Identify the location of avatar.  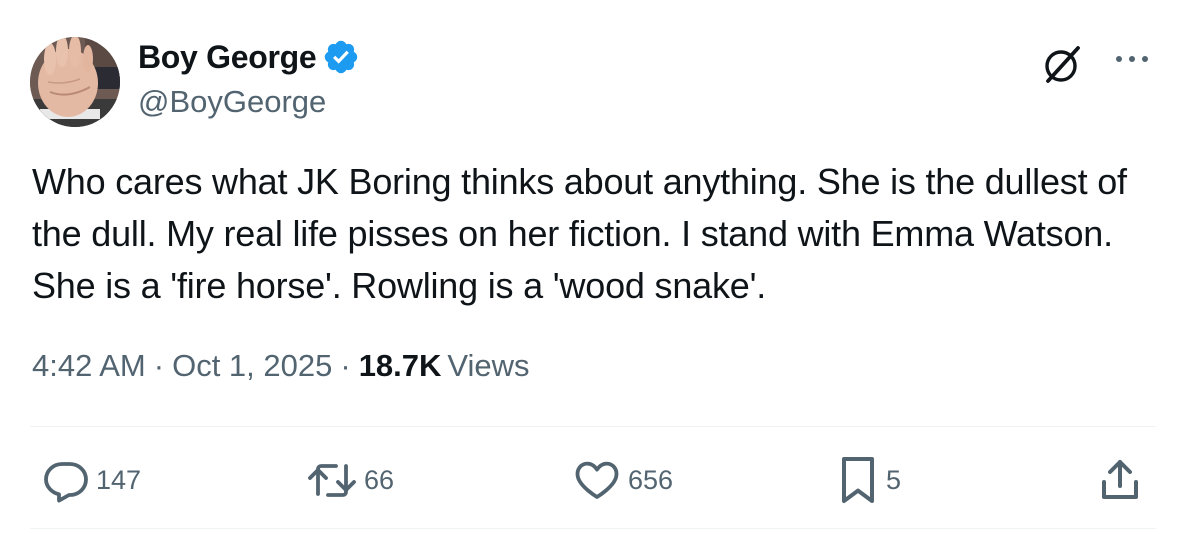
(75, 82).